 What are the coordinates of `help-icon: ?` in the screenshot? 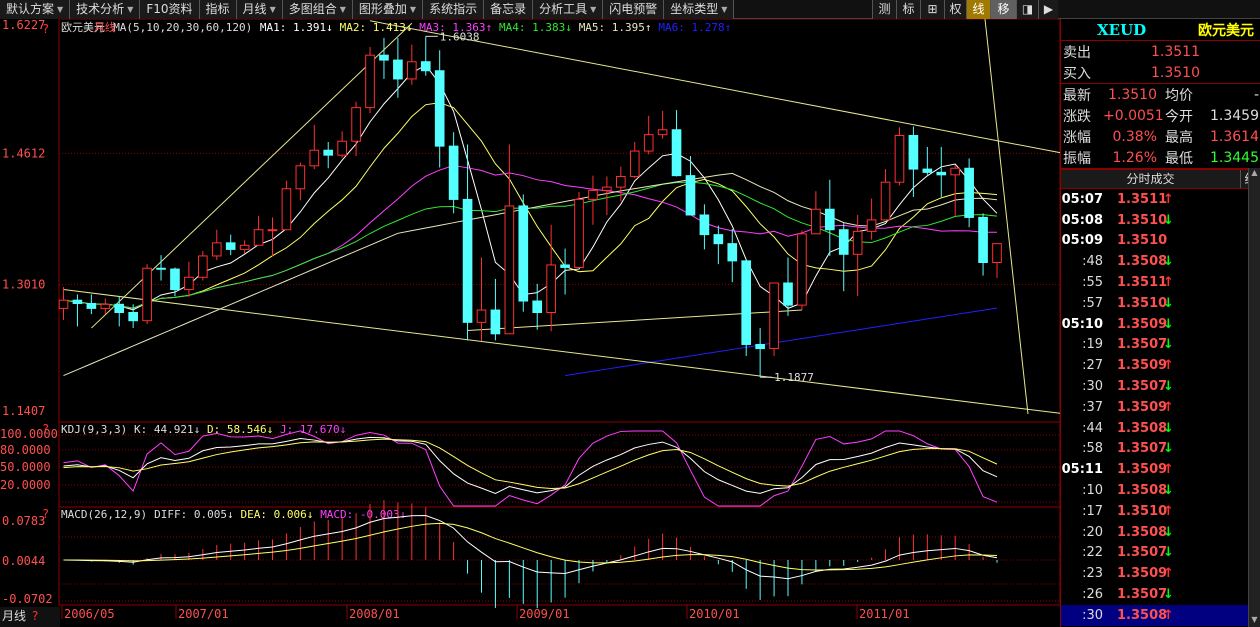 It's located at (45, 514).